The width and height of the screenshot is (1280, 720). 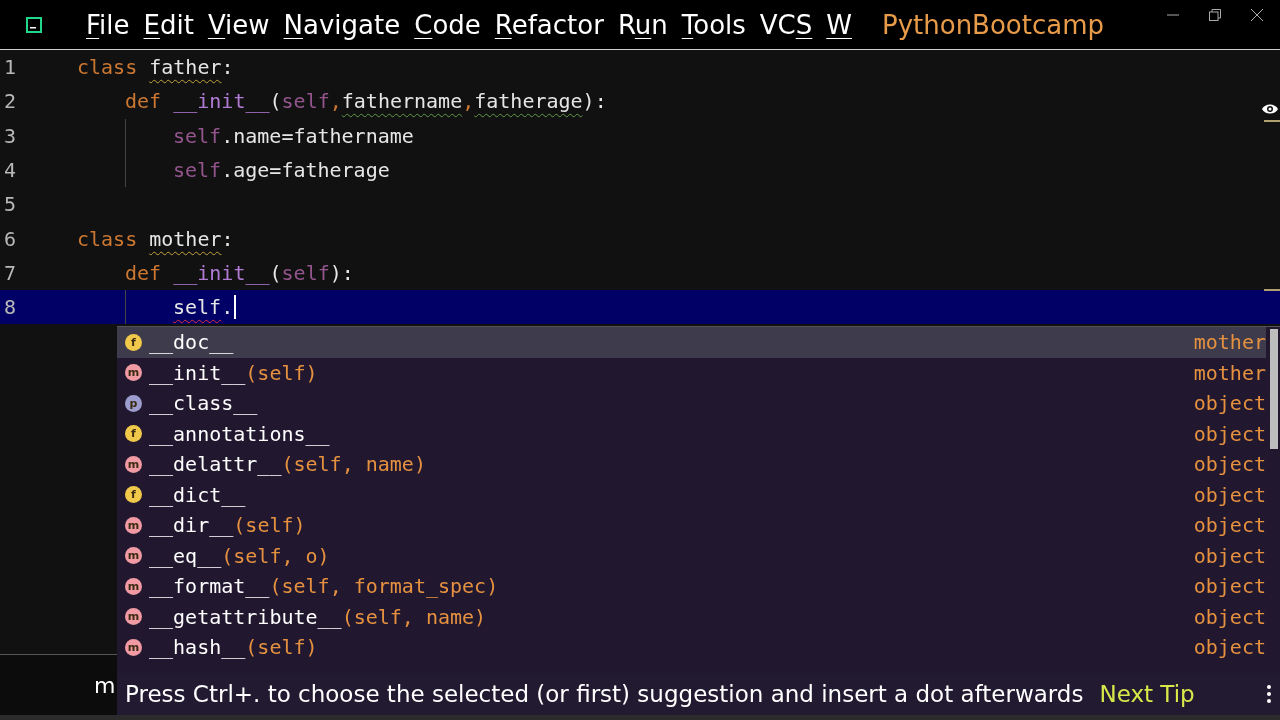 I want to click on restore-icon, so click(x=1215, y=15).